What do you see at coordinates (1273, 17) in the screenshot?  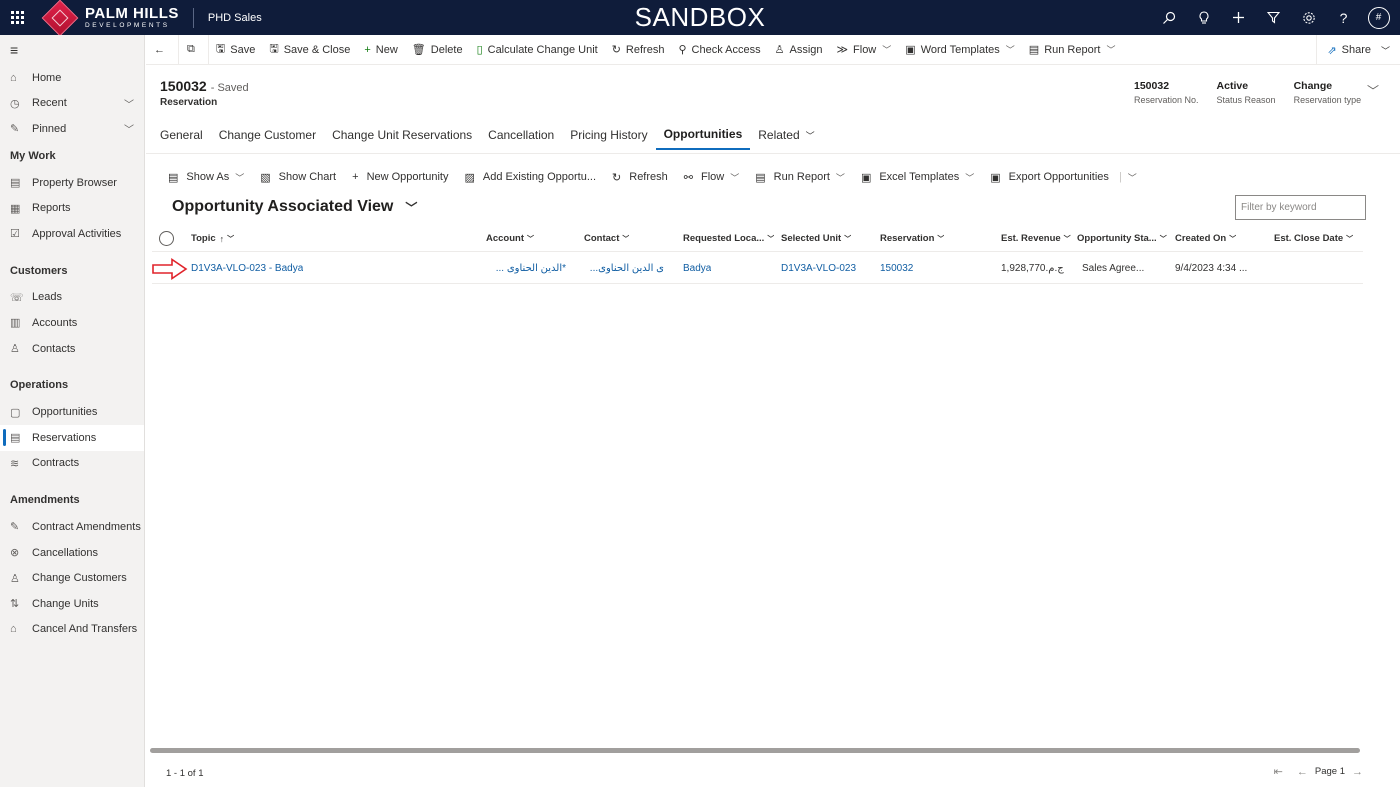 I see `filter-icon` at bounding box center [1273, 17].